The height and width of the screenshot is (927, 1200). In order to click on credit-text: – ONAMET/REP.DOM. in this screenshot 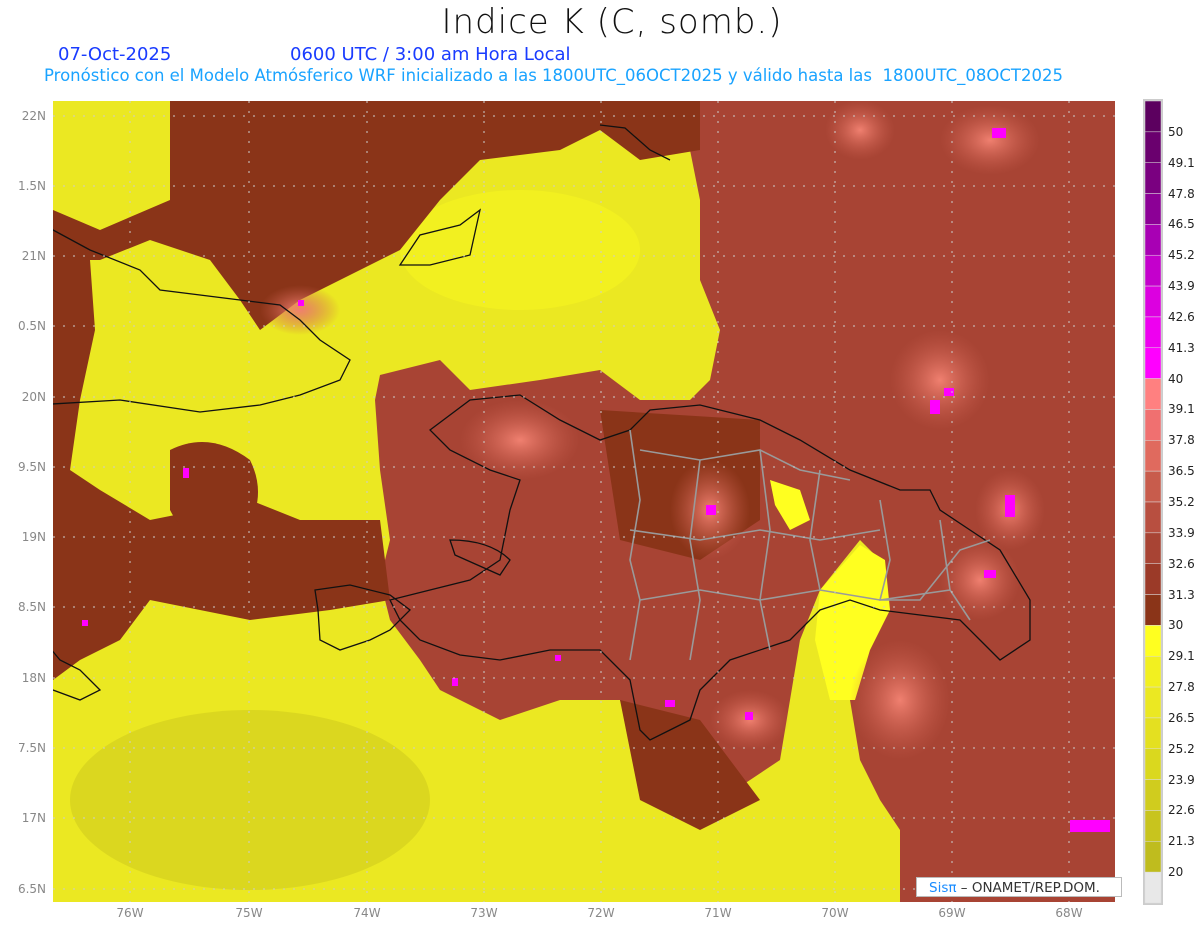, I will do `click(1028, 888)`.